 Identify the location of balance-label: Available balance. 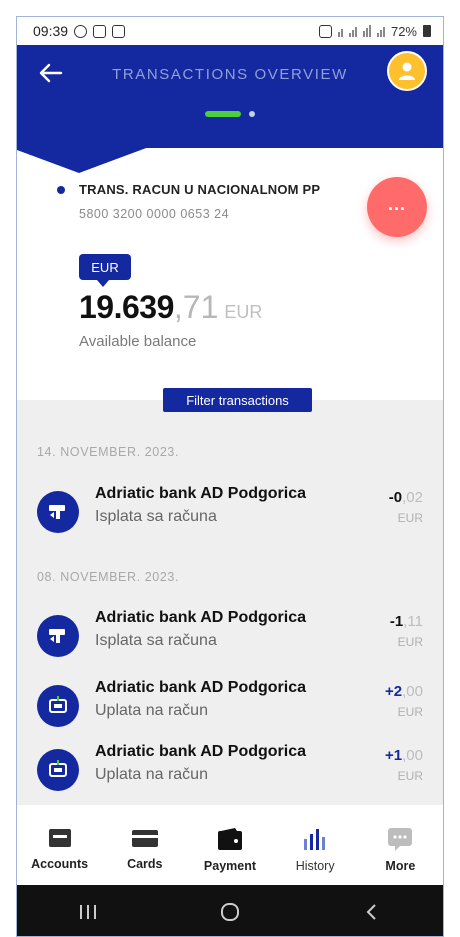
(138, 341).